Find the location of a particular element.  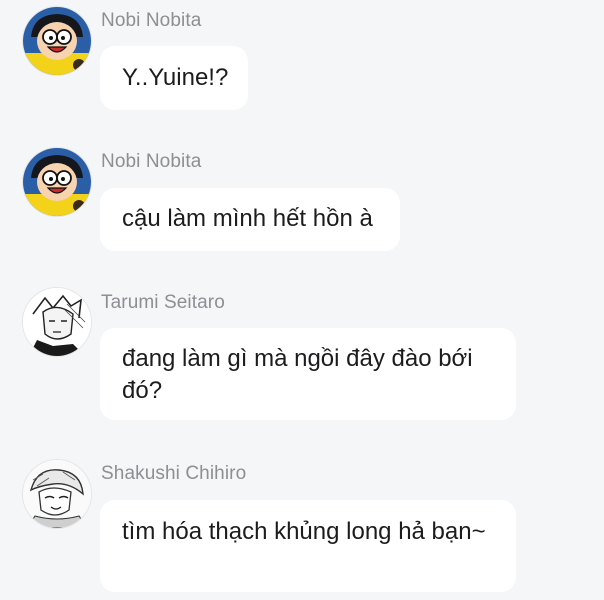

message-bubble: đang làm gì mà ngồi đây đào bới đó? is located at coordinates (308, 374).